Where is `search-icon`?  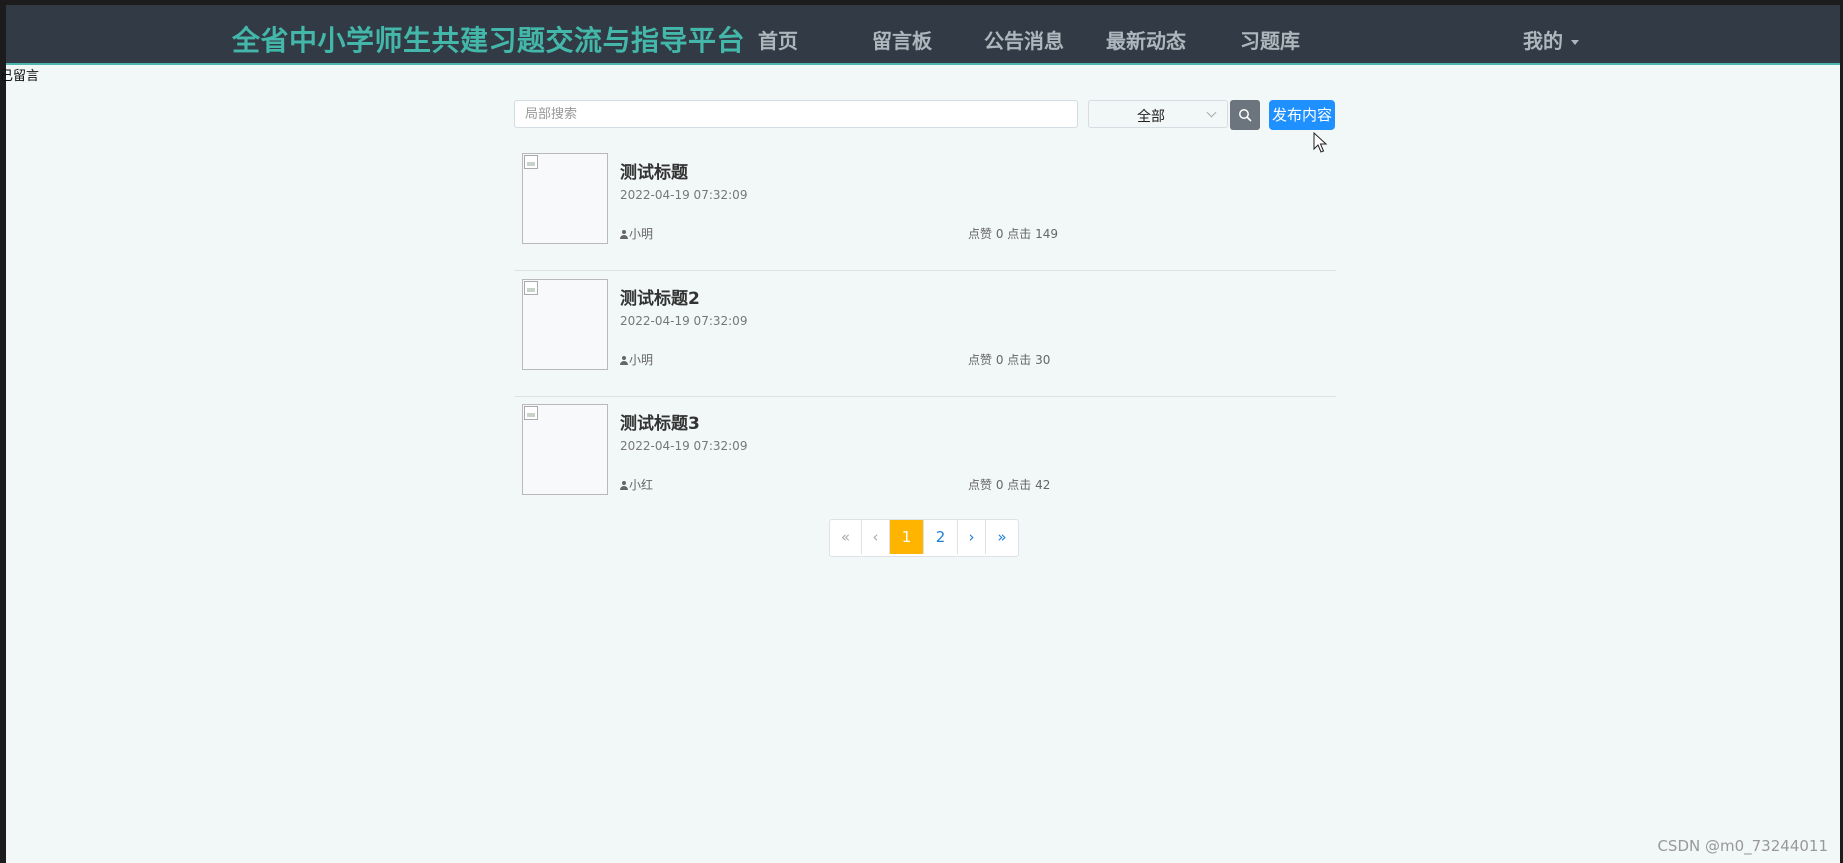 search-icon is located at coordinates (1245, 115).